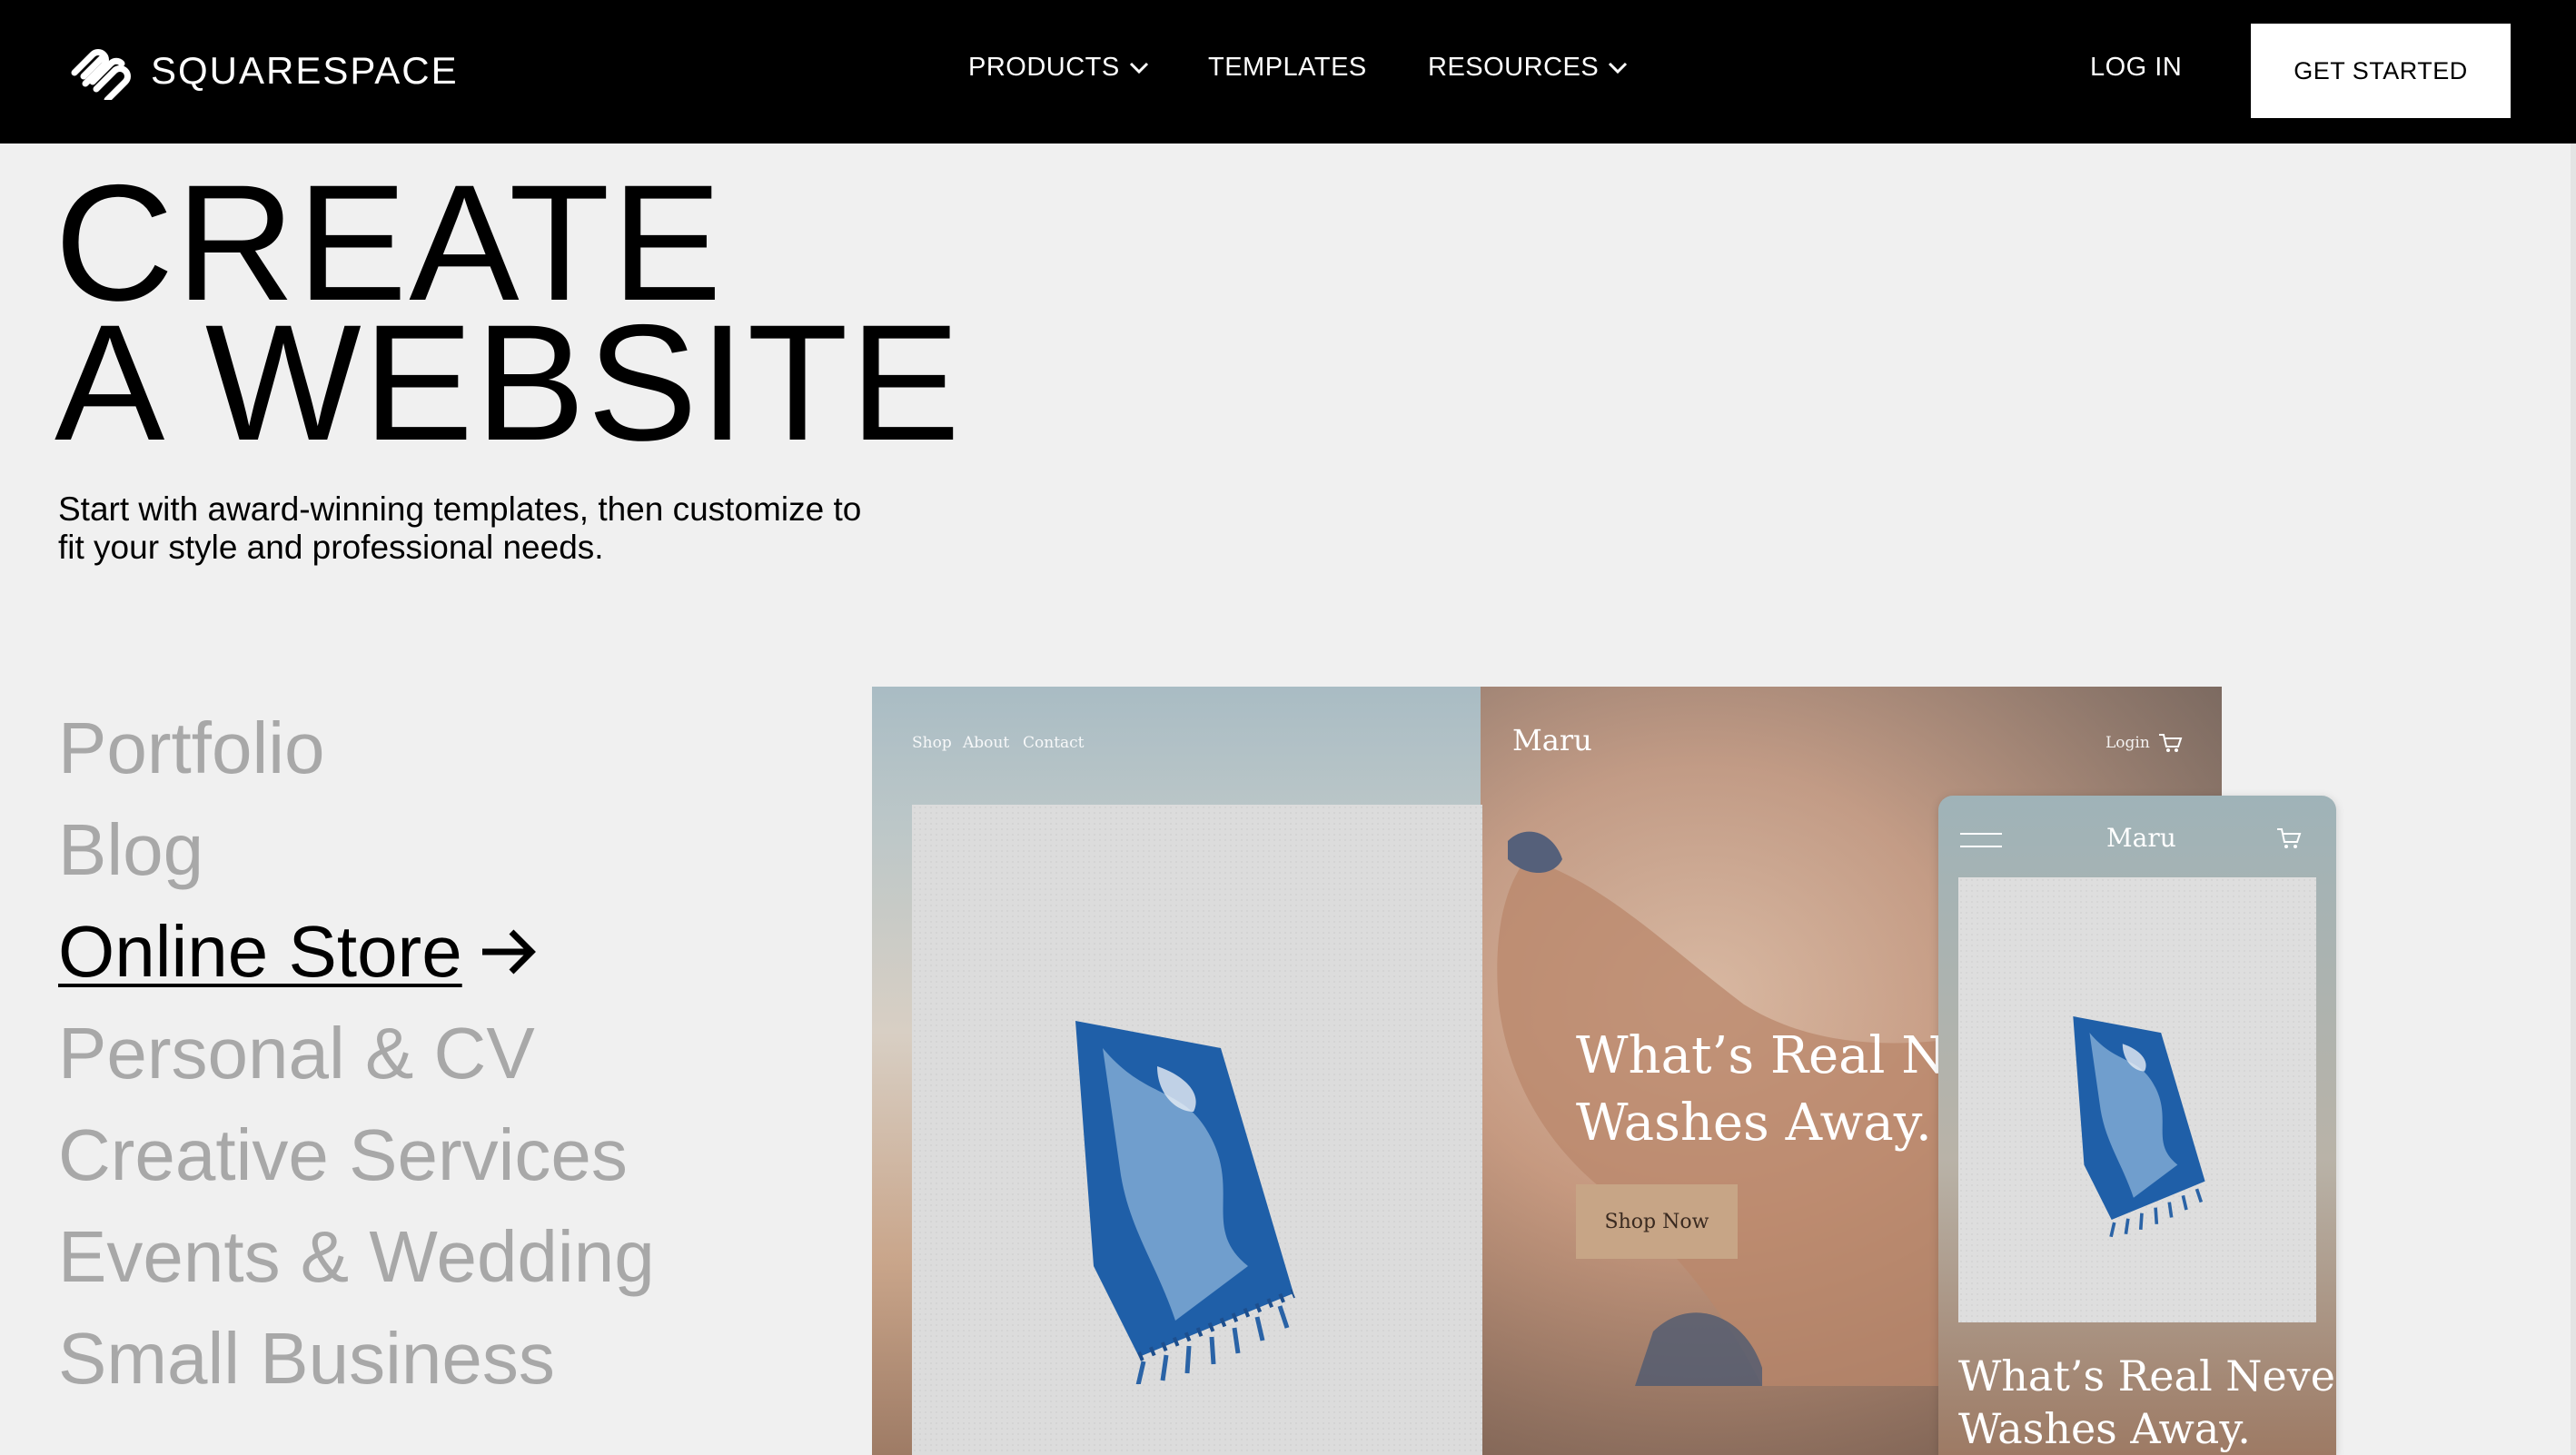  Describe the element at coordinates (2104, 1428) in the screenshot. I see `mobile-heading-line-2: Washes Away.` at that location.